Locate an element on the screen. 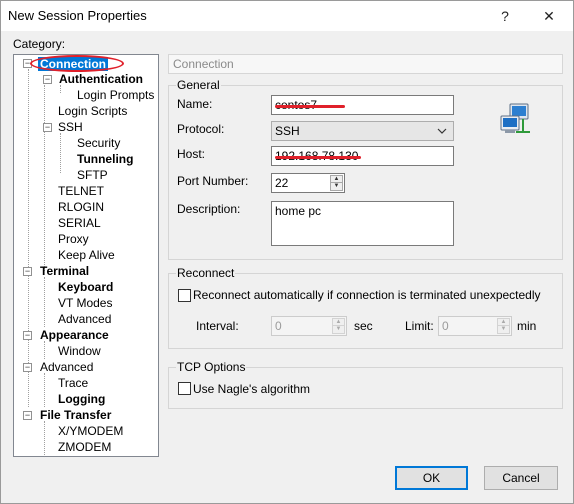  tree-item-file-transfer: File Transfer is located at coordinates (75, 415).